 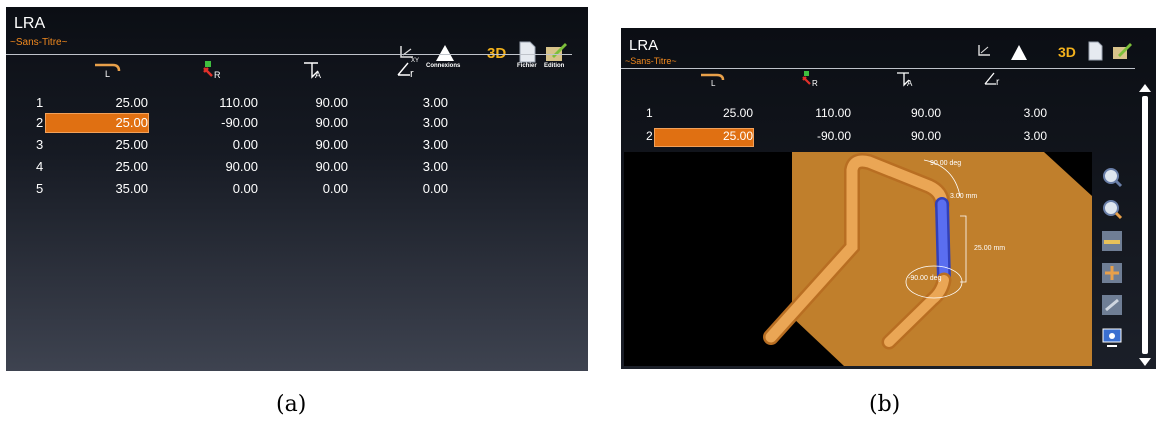 What do you see at coordinates (554, 66) in the screenshot?
I see `edit-label: Edition` at bounding box center [554, 66].